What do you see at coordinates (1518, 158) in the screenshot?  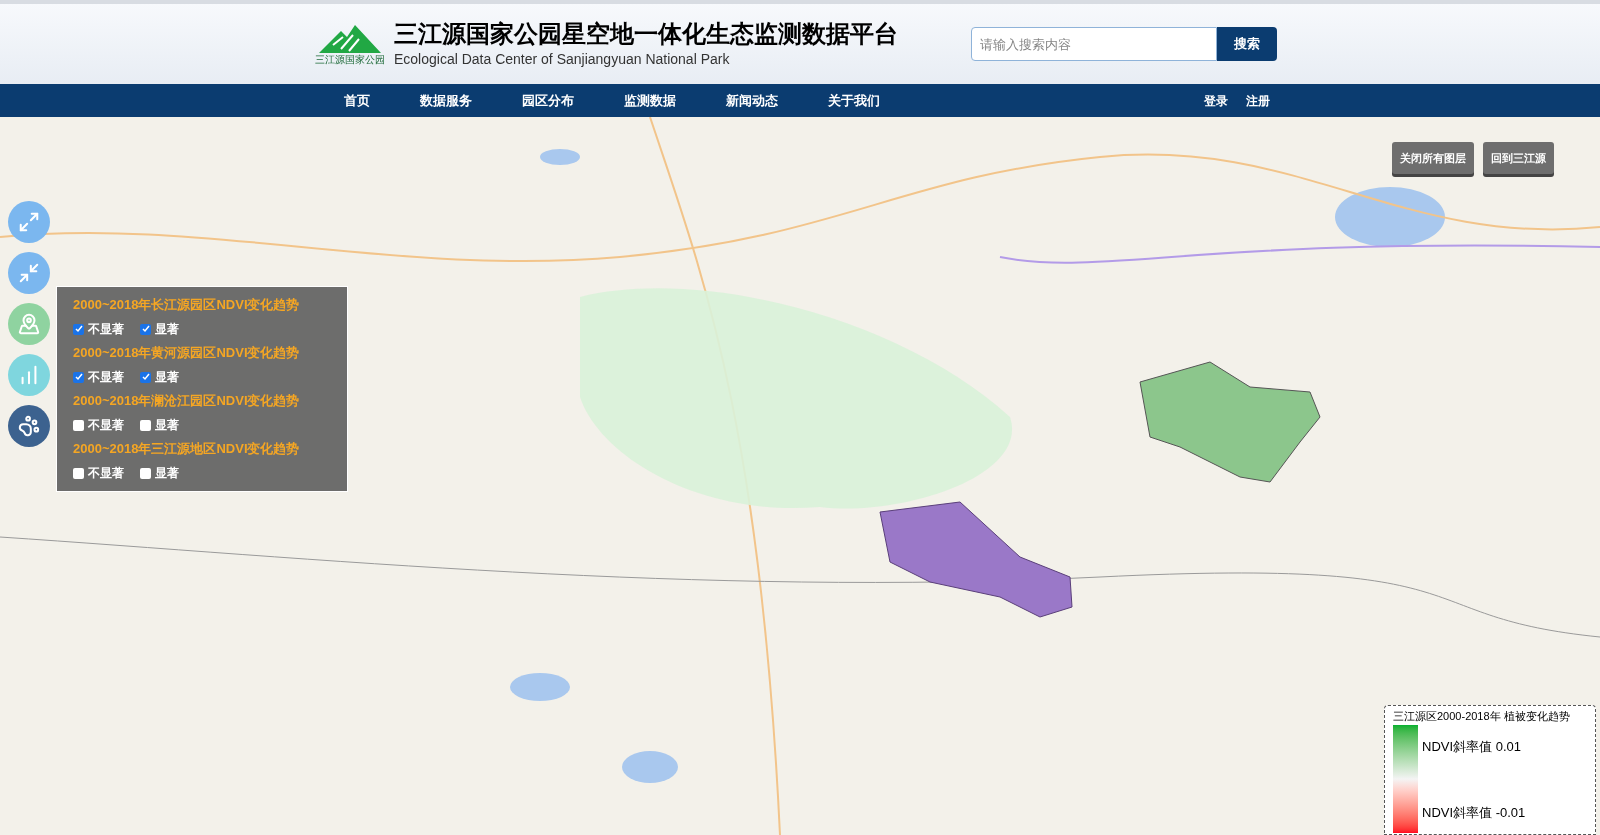 I see `map-action-button: 回到三江源` at bounding box center [1518, 158].